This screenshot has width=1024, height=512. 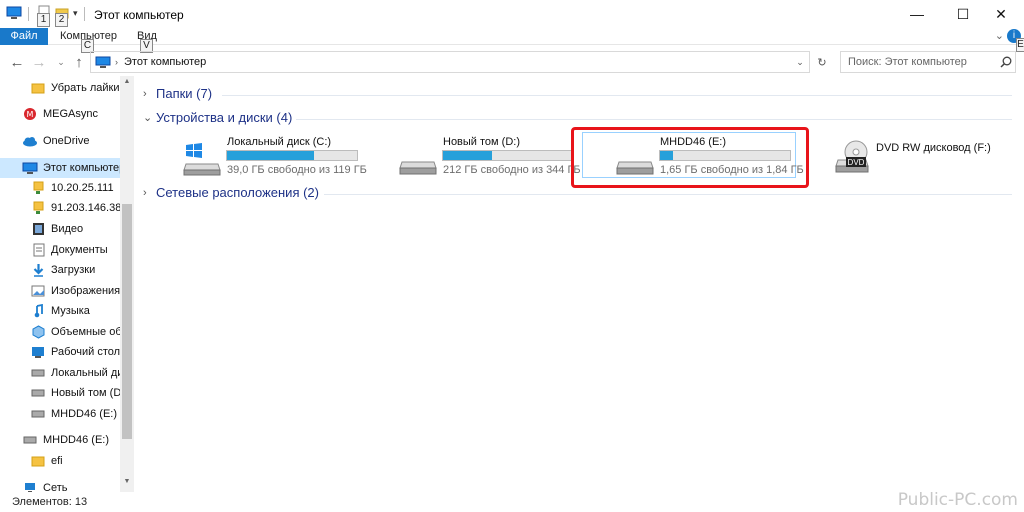 What do you see at coordinates (60, 440) in the screenshot?
I see `sidebar-item-mhdd46-root: MHDD46 (E:)` at bounding box center [60, 440].